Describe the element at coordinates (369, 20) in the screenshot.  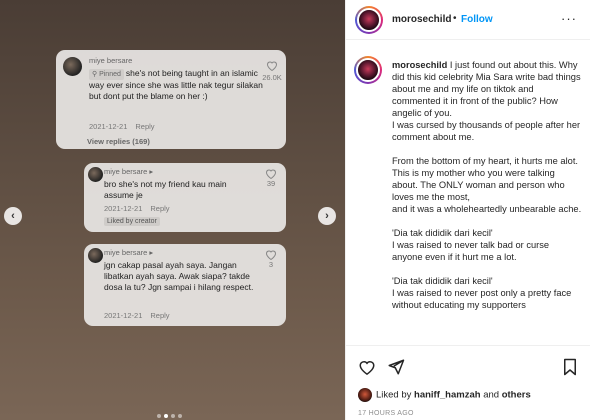
I see `profile-avatar` at that location.